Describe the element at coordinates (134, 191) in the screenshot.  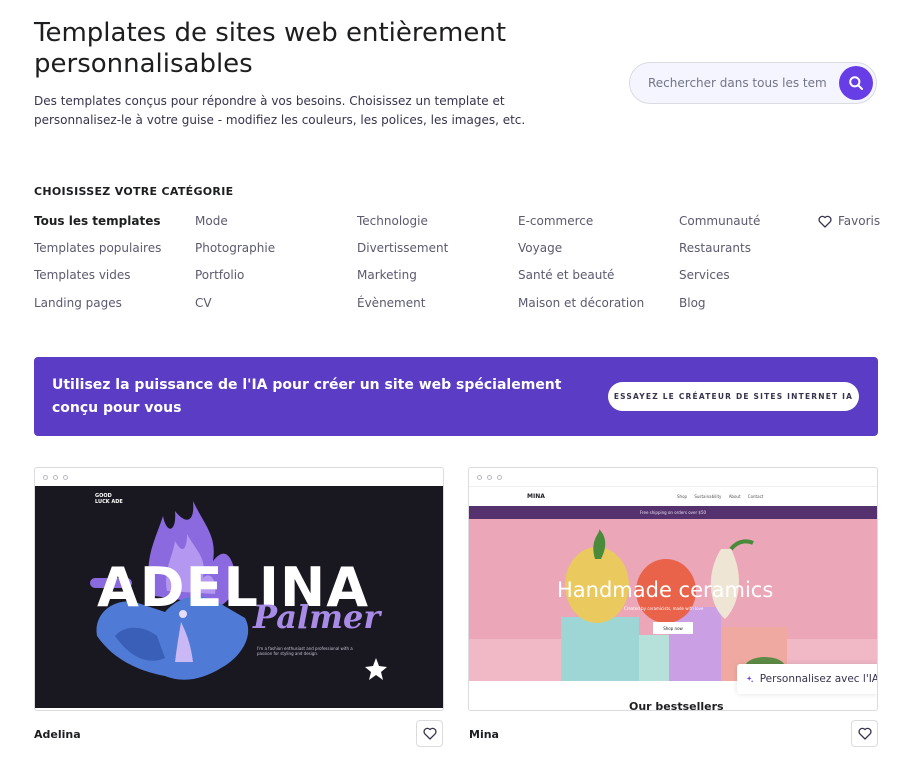
I see `category-heading: CHOISISSEZ VOTRE CATÉGORIE` at that location.